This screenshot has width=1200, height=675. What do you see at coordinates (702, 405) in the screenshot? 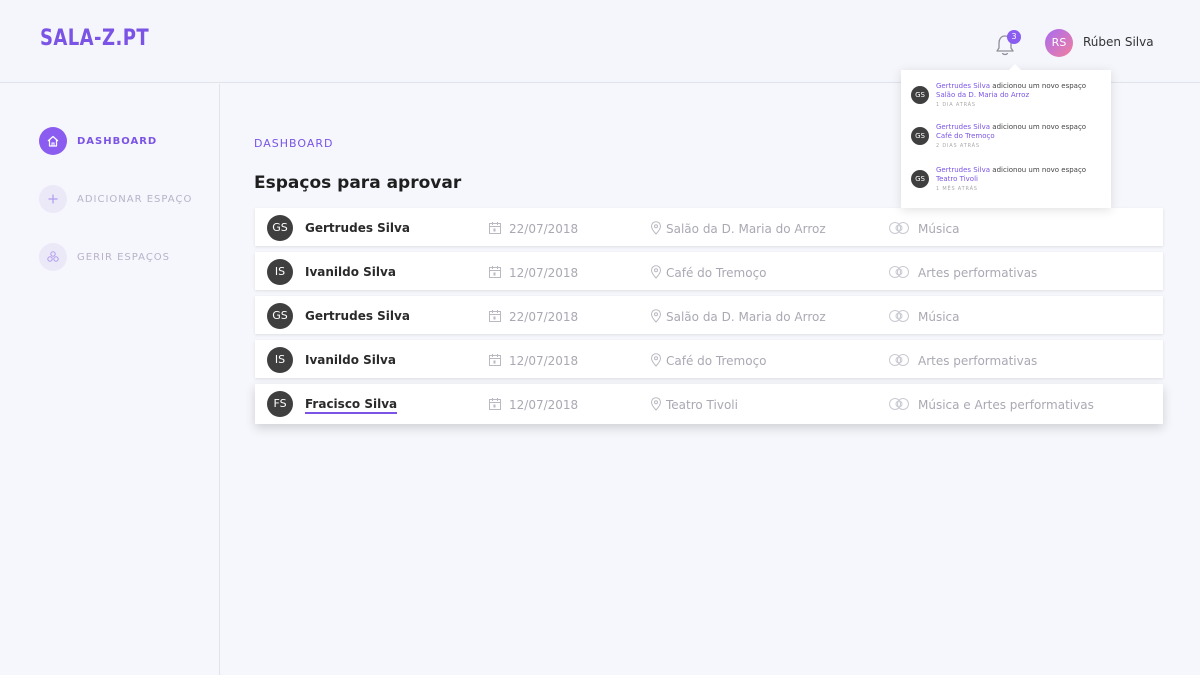
I see `row-venue: Teatro Tivoli` at bounding box center [702, 405].